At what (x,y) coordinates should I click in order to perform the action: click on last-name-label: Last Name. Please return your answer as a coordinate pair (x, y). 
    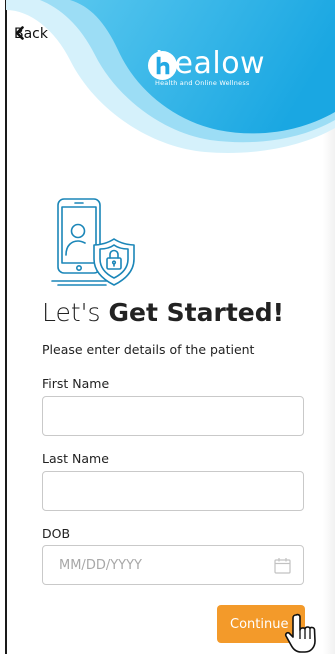
    Looking at the image, I should click on (75, 458).